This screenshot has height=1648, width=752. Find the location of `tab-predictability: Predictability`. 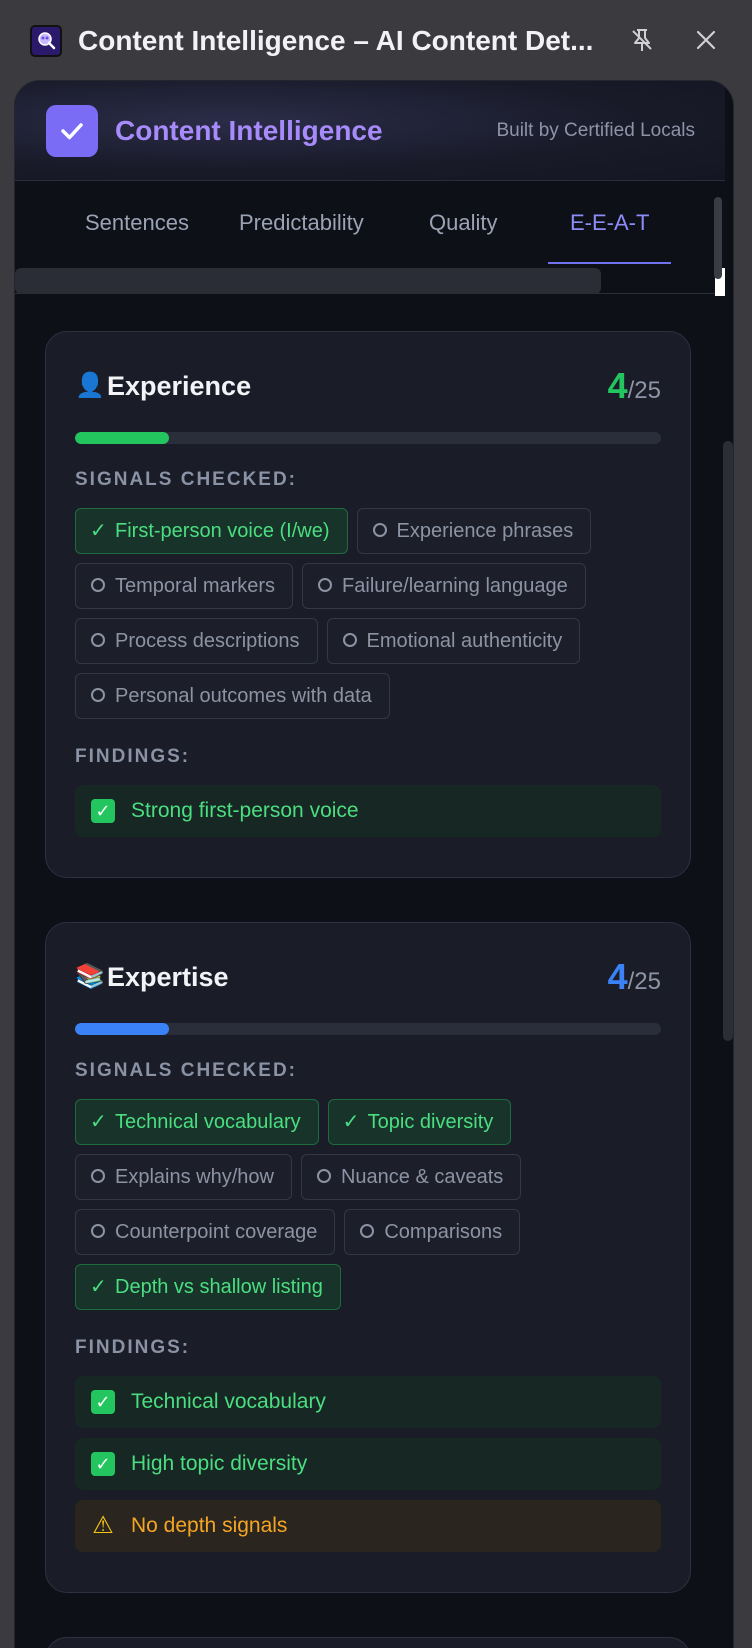

tab-predictability: Predictability is located at coordinates (301, 223).